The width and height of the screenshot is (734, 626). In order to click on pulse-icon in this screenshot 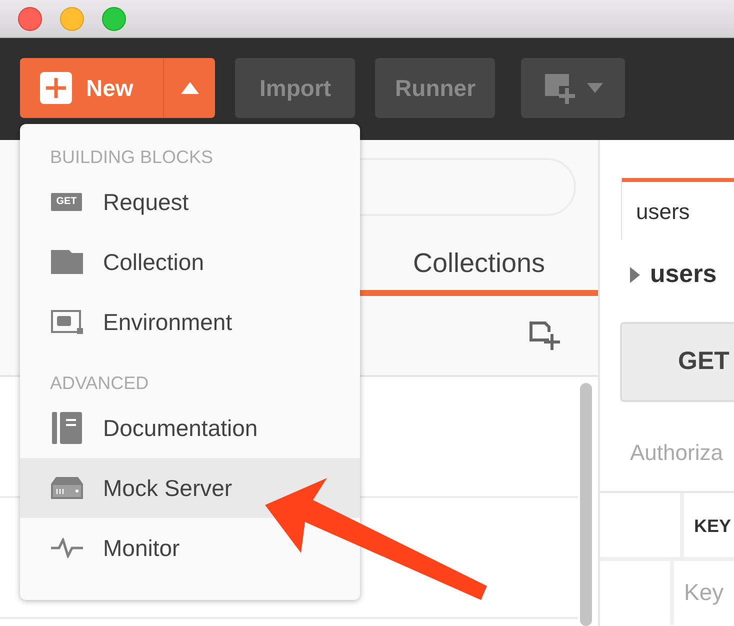, I will do `click(66, 548)`.